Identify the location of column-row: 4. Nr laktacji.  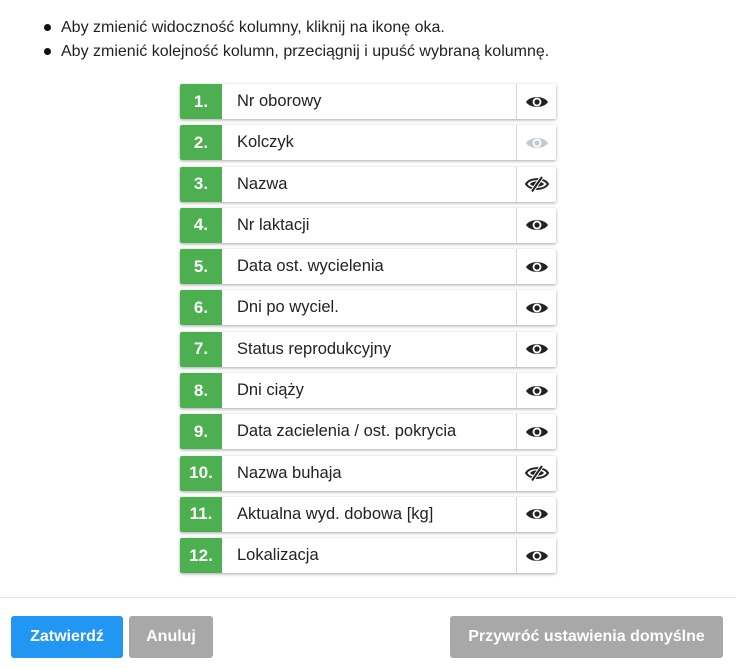
(368, 225).